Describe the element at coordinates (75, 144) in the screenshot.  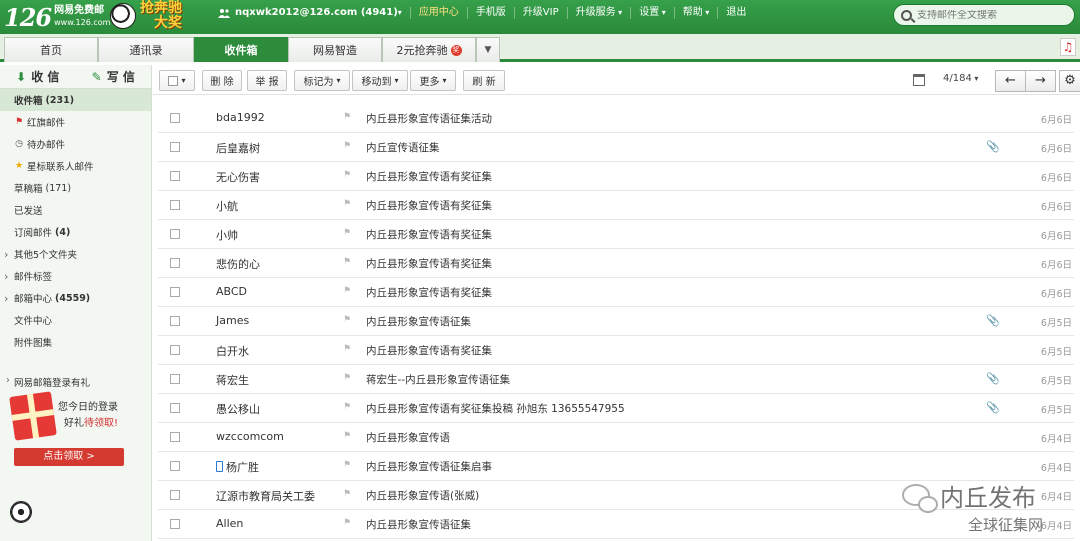
I see `sidebar-item-todo: ◷ 待办邮件` at that location.